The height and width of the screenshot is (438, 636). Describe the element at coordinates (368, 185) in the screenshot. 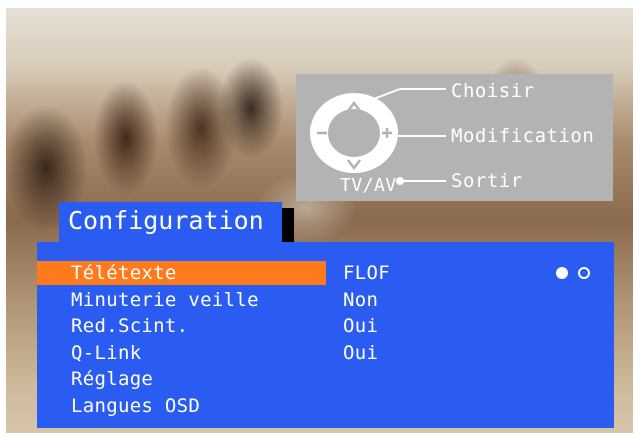

I see `help-exit-key-label: TV/AV` at that location.